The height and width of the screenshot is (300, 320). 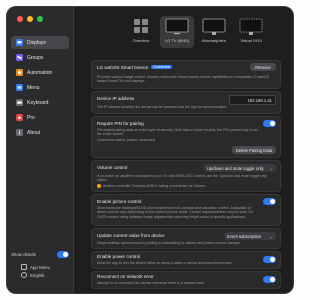 I want to click on app-menu-link: App Menu, so click(x=40, y=267).